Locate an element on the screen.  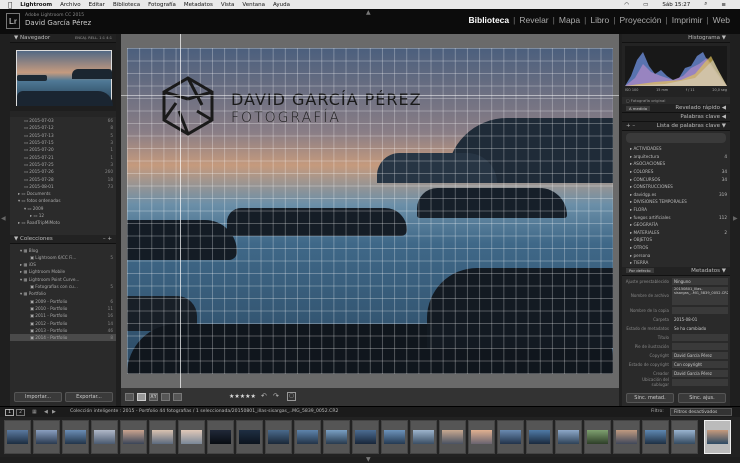
collection-item: ▸ ▦ Lightroom Mobile is located at coordinates (63, 271).